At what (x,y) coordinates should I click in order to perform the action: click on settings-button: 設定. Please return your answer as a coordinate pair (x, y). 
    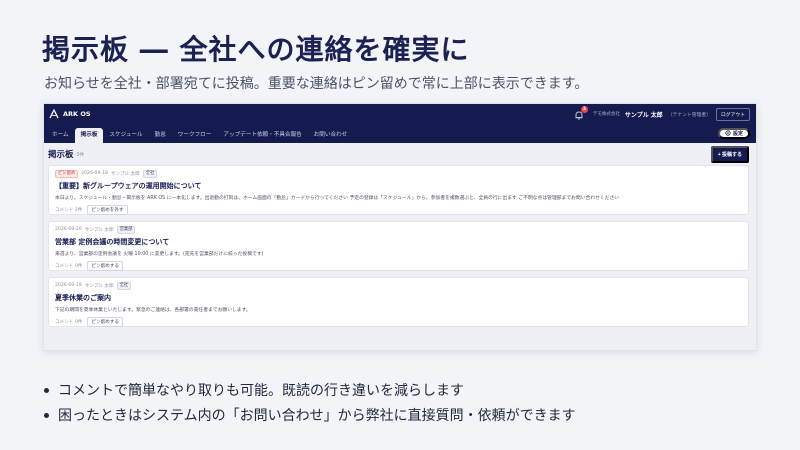
    Looking at the image, I should click on (733, 133).